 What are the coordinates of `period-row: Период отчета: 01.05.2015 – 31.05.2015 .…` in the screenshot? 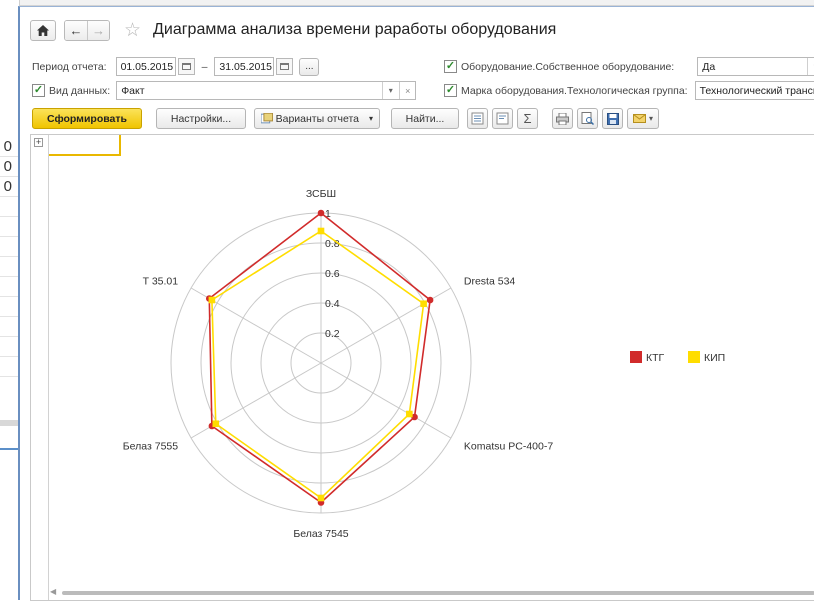 It's located at (176, 66).